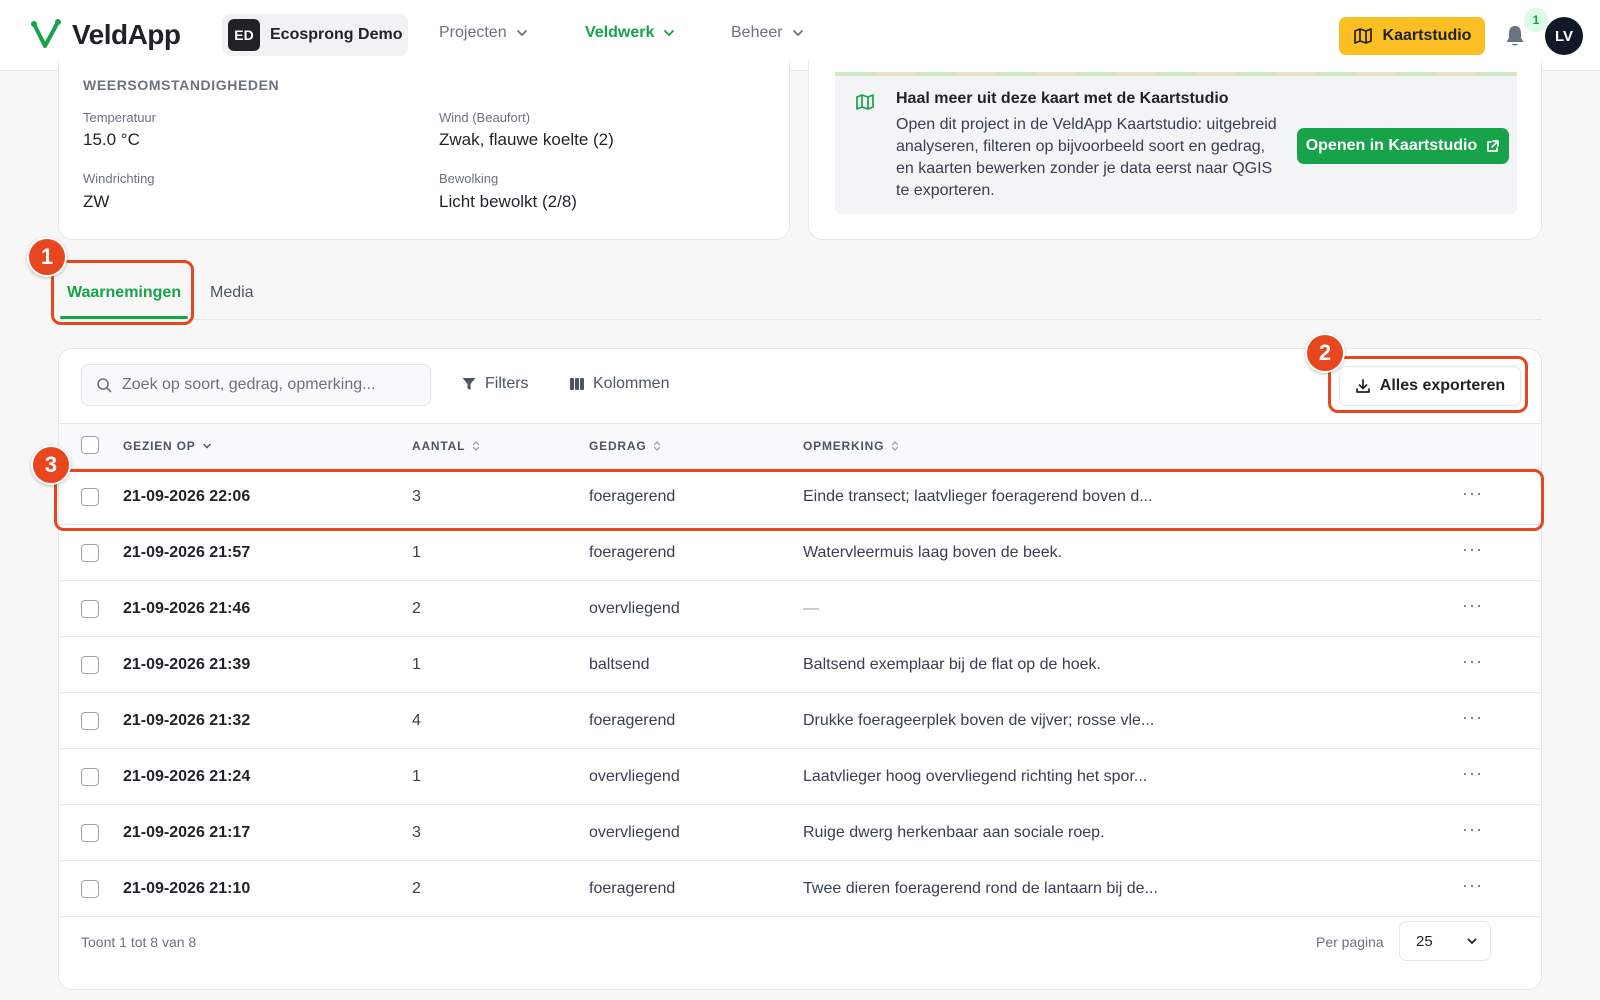  I want to click on weather-section-title: WEERSOMSTANDIGHEDEN, so click(181, 85).